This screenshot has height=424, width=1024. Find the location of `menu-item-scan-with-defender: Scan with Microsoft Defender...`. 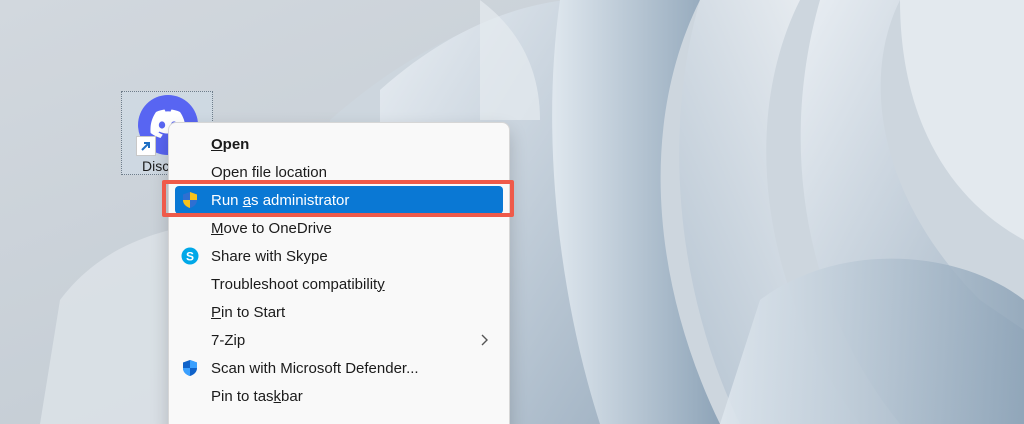

menu-item-scan-with-defender: Scan with Microsoft Defender... is located at coordinates (339, 368).